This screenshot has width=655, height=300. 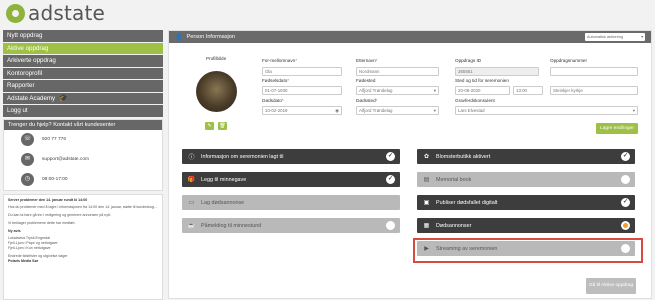 I want to click on profile-photo, so click(x=216, y=91).